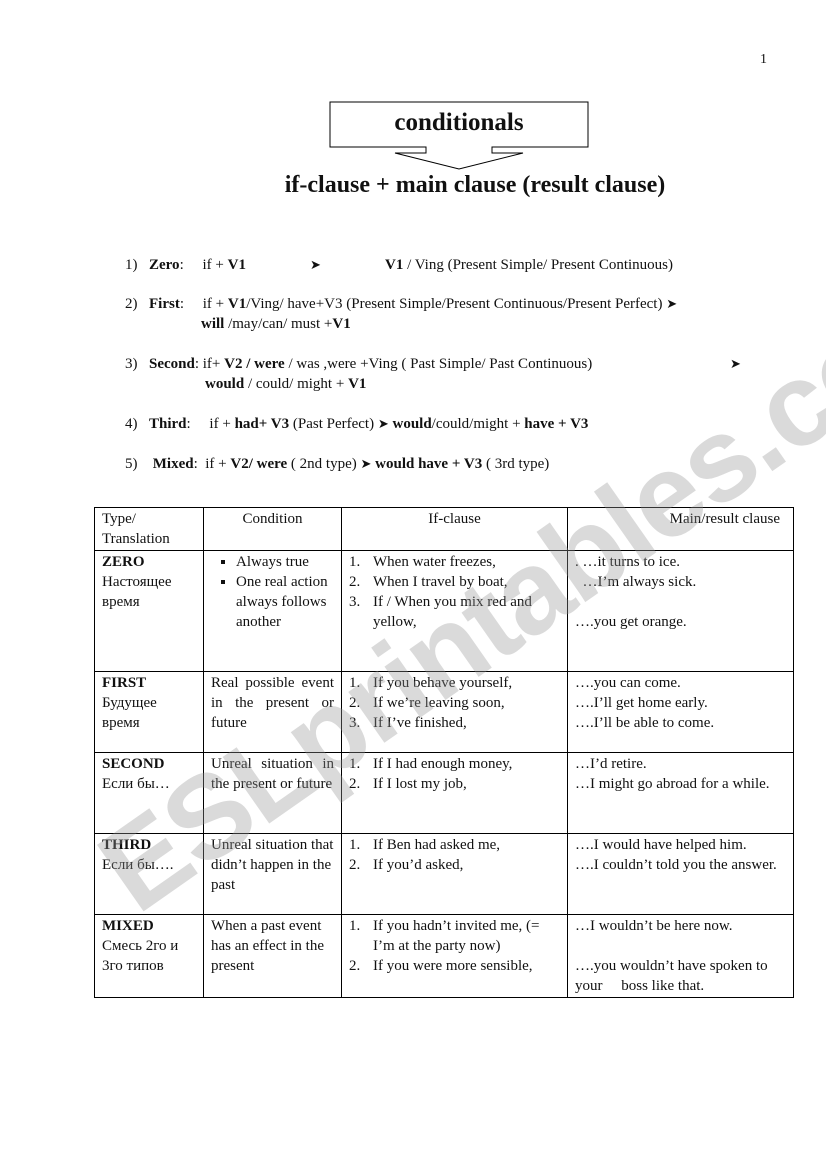  Describe the element at coordinates (137, 592) in the screenshot. I see `type-translation: Настоящее время` at that location.